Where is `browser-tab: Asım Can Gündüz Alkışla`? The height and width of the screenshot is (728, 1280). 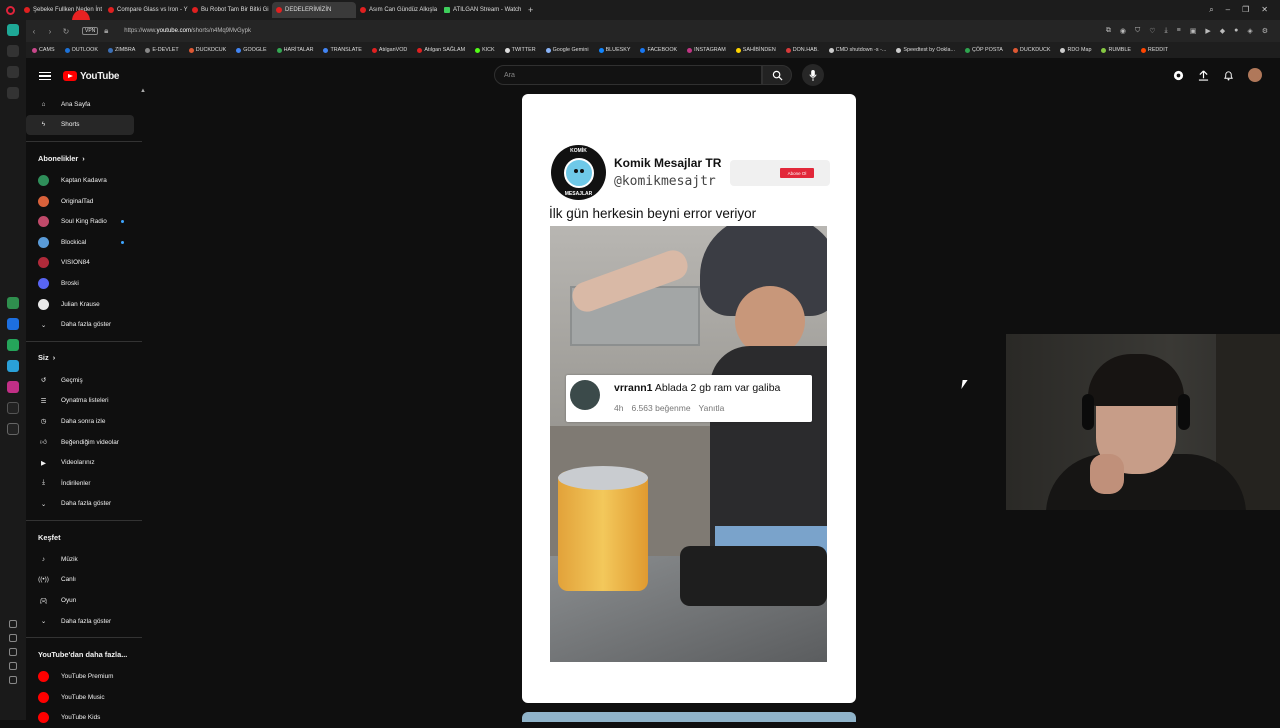
browser-tab: Asım Can Gündüz Alkışla is located at coordinates (398, 10).